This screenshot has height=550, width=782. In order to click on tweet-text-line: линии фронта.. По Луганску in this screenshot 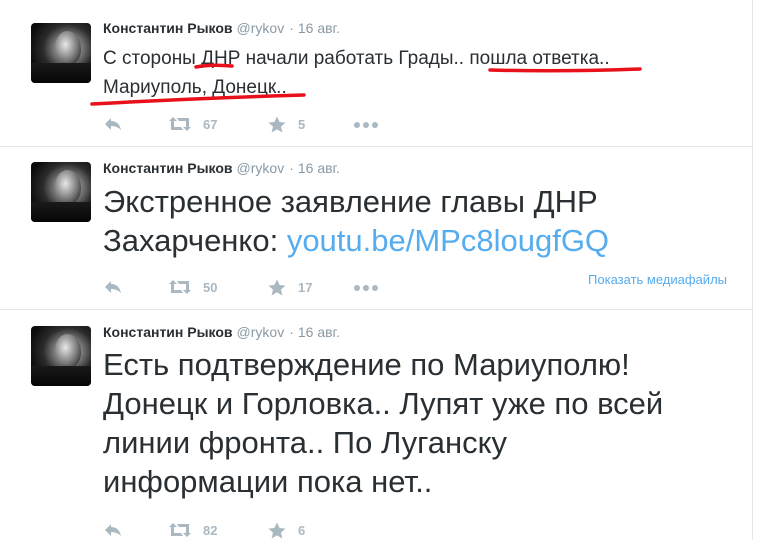, I will do `click(305, 442)`.